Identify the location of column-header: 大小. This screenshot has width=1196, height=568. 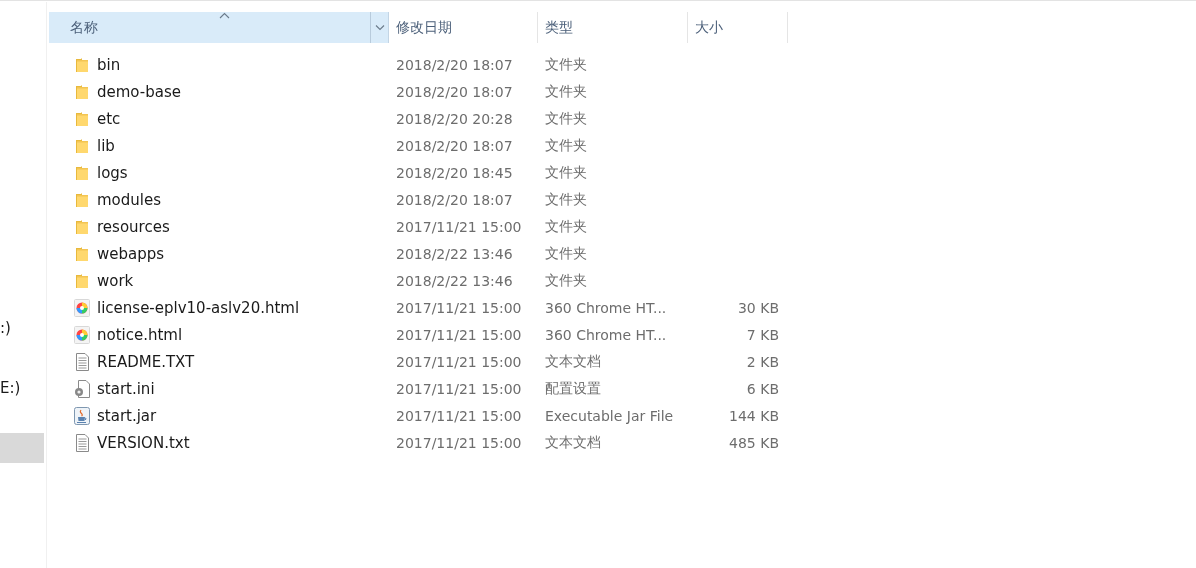
(738, 27).